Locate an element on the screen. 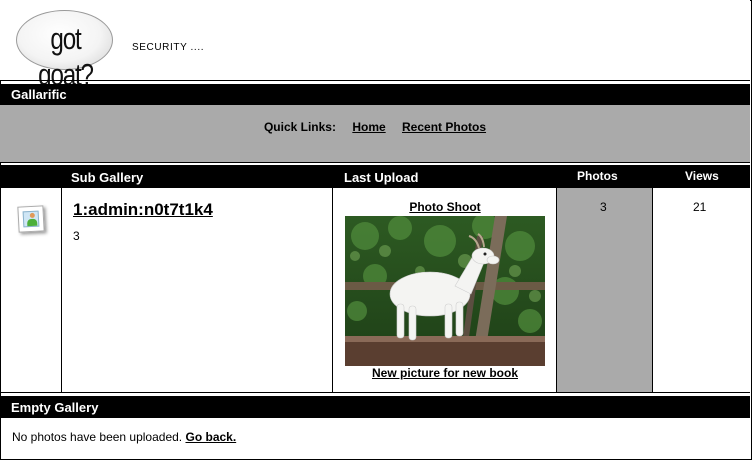 This screenshot has height=460, width=752. col-photos: Photos is located at coordinates (597, 176).